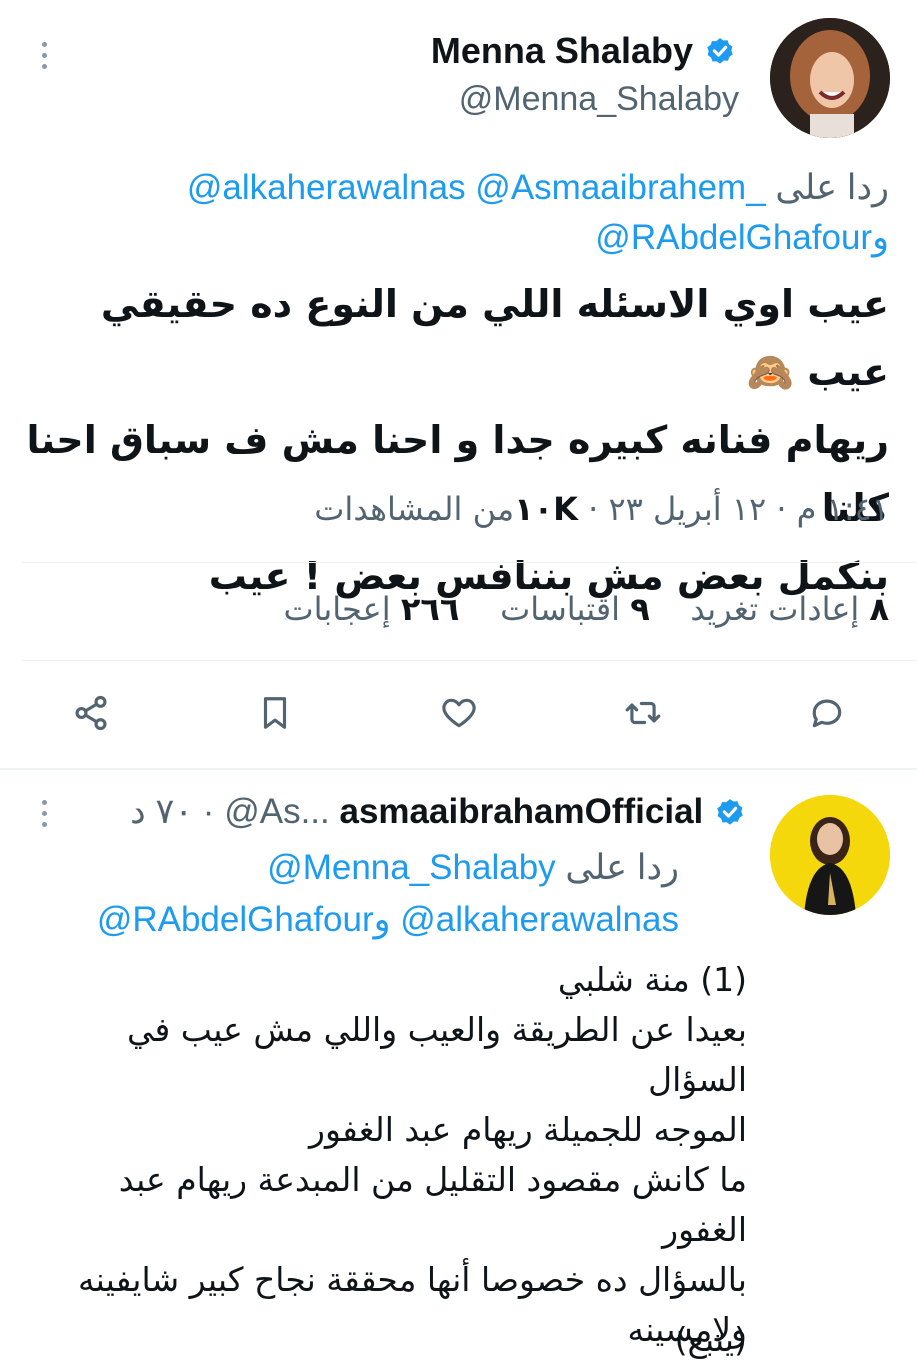 The image size is (917, 1365). I want to click on verified-badge-icon, so click(720, 53).